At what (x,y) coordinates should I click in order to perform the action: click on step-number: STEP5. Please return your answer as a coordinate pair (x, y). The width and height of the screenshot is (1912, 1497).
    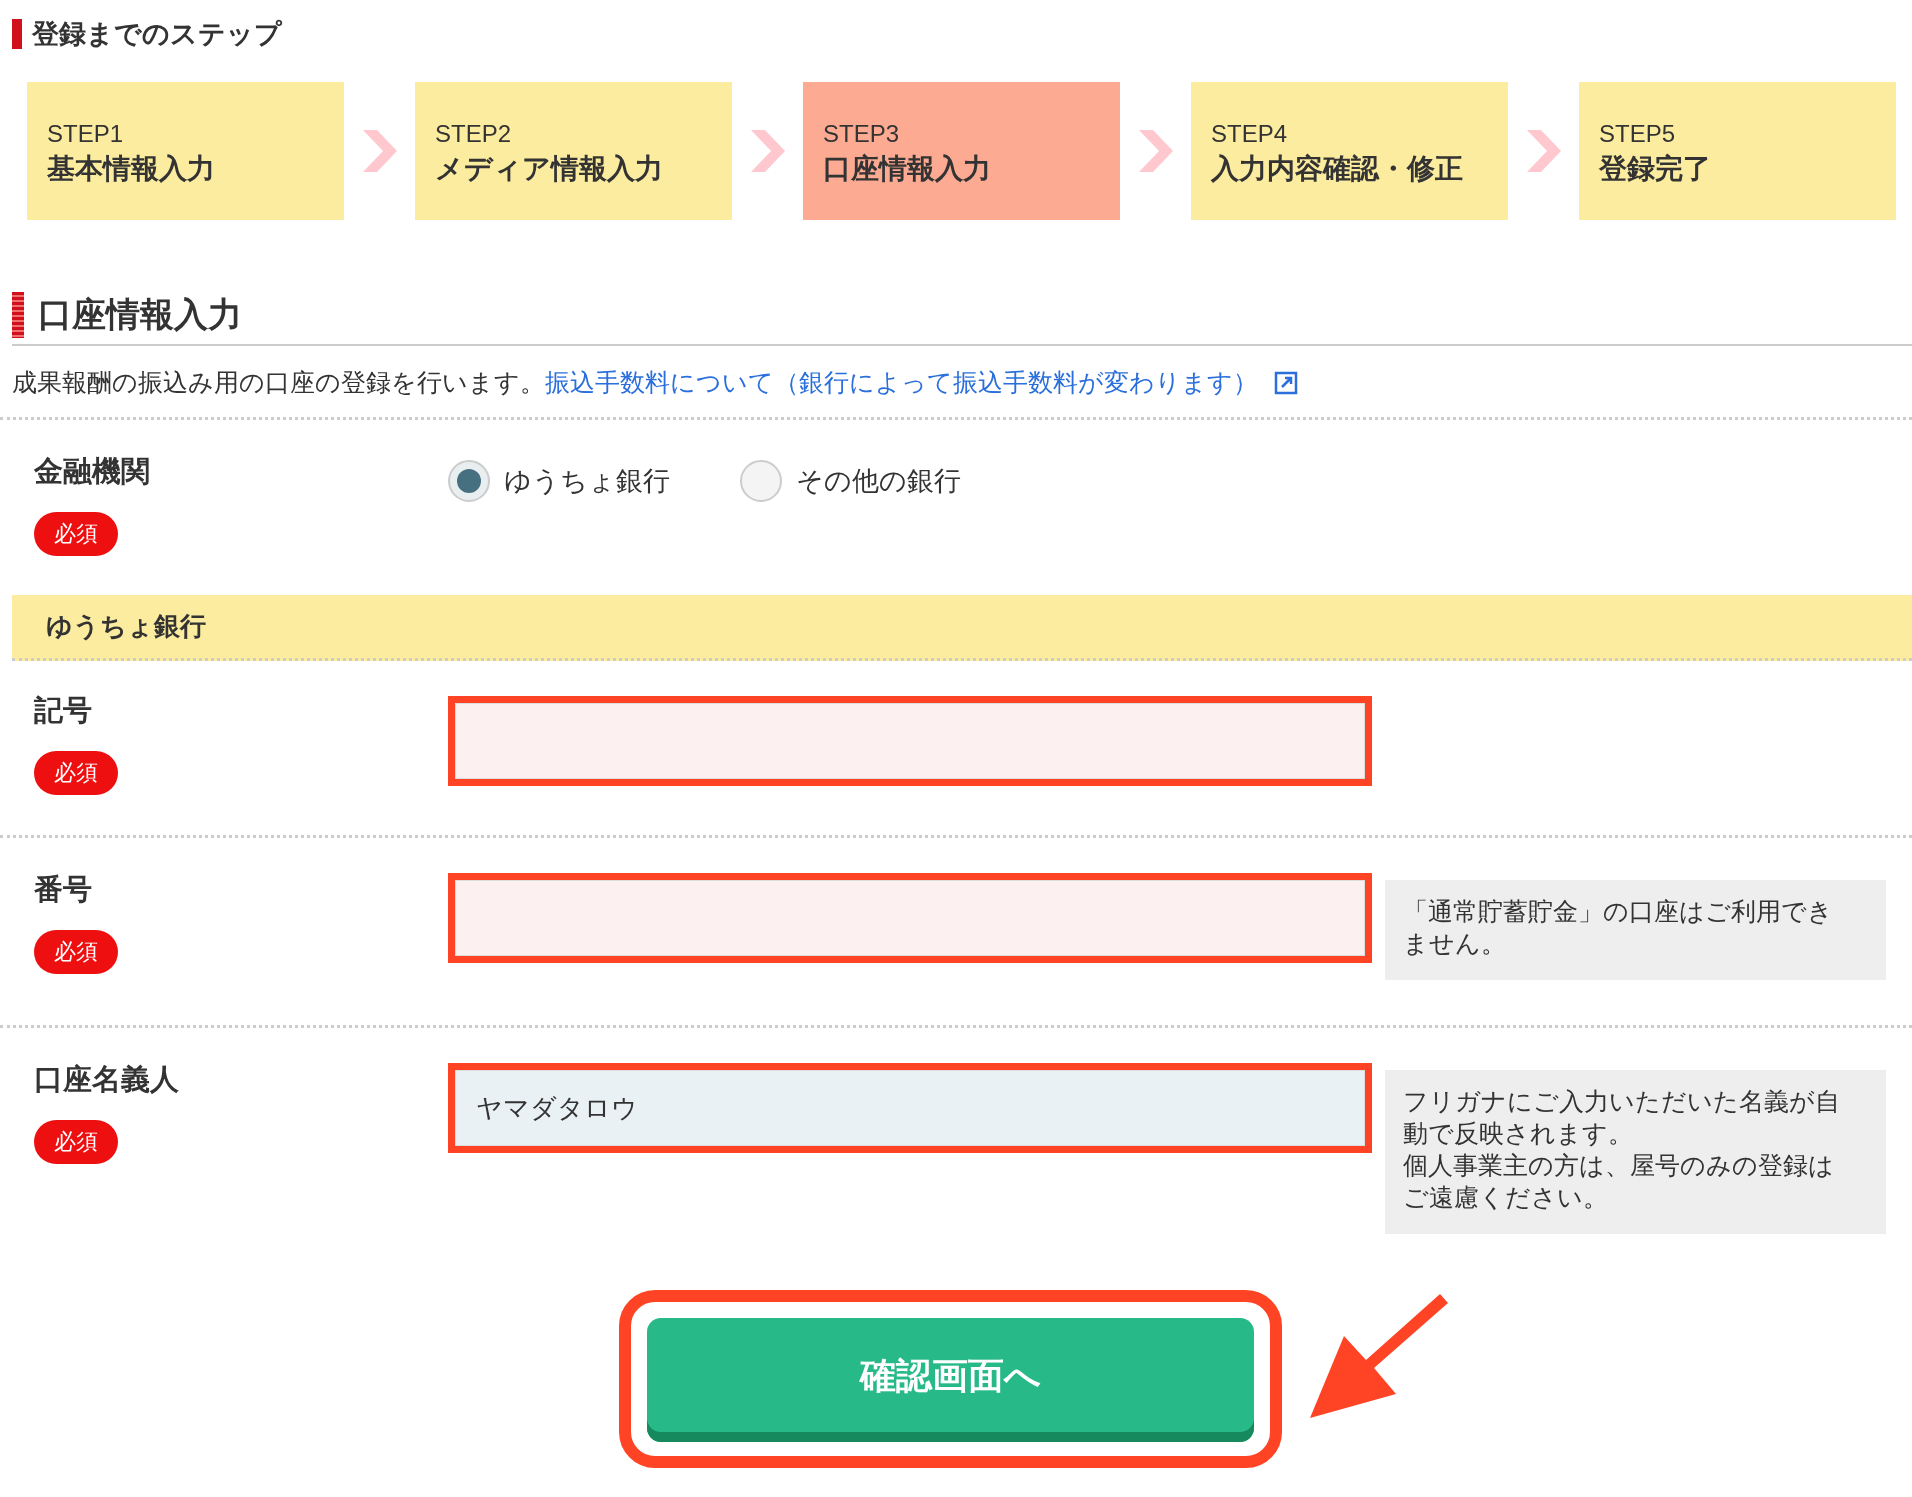
    Looking at the image, I should click on (1638, 134).